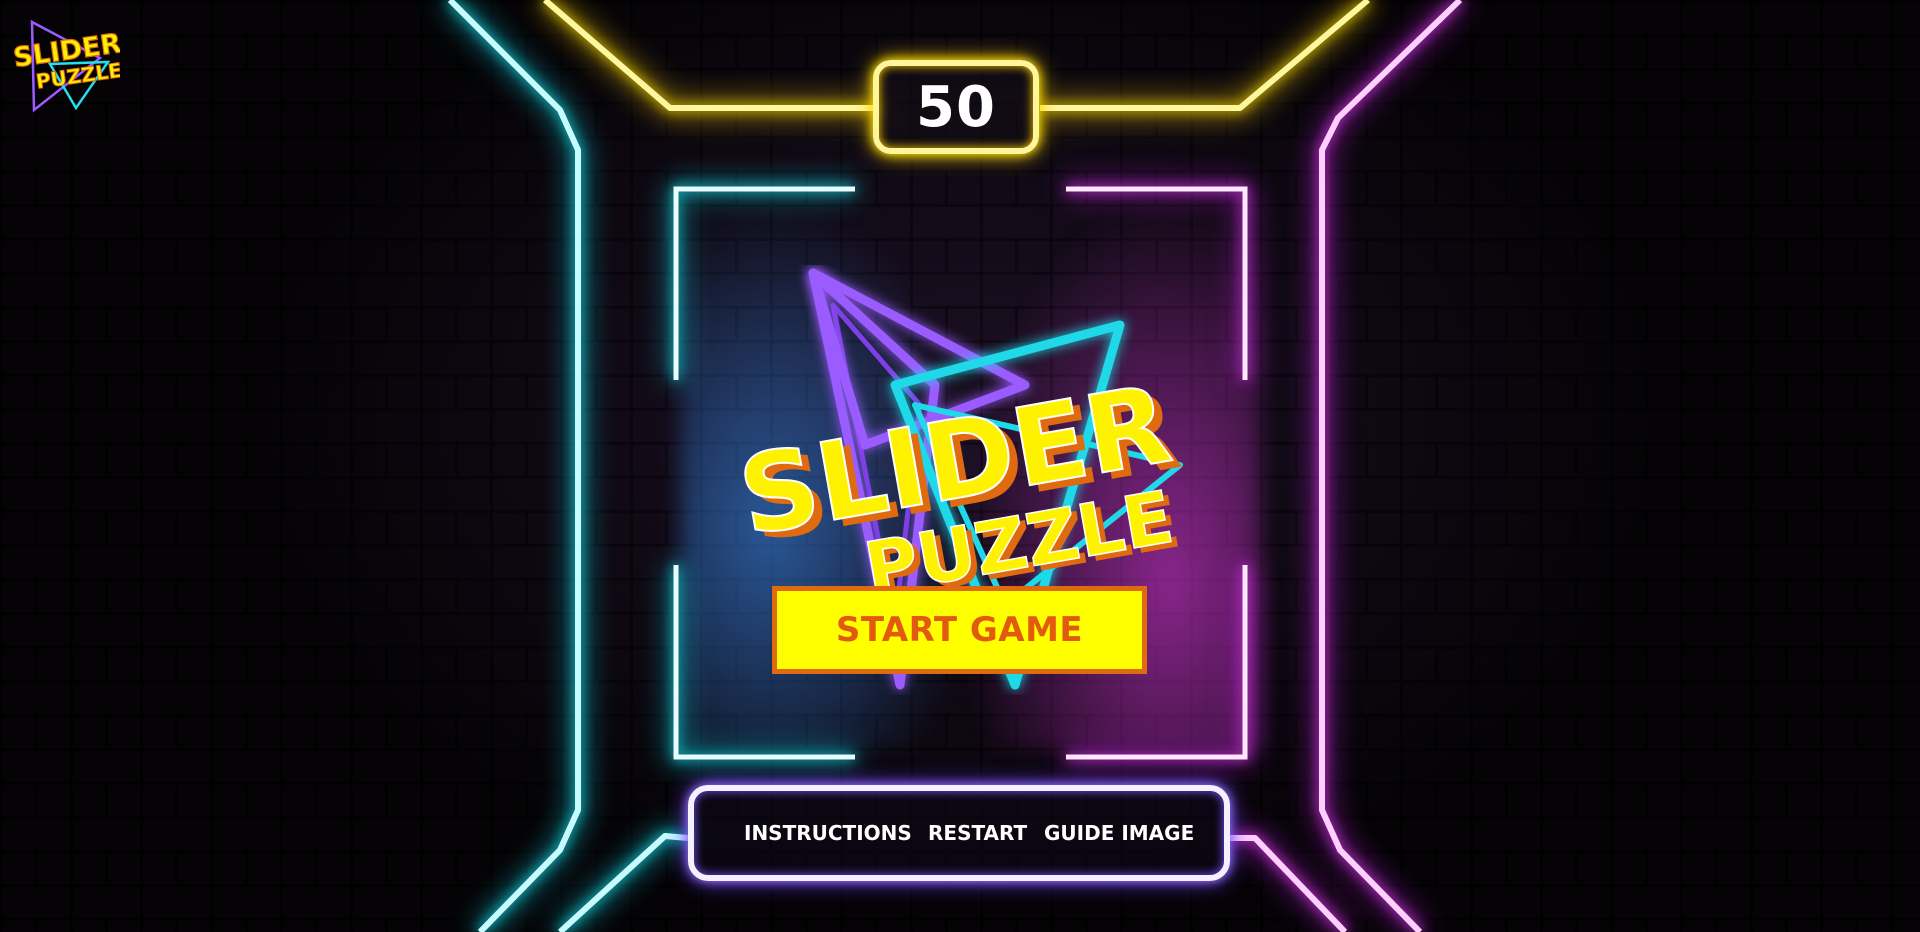 Image resolution: width=1920 pixels, height=932 pixels. I want to click on start-game-label: START GAME, so click(959, 630).